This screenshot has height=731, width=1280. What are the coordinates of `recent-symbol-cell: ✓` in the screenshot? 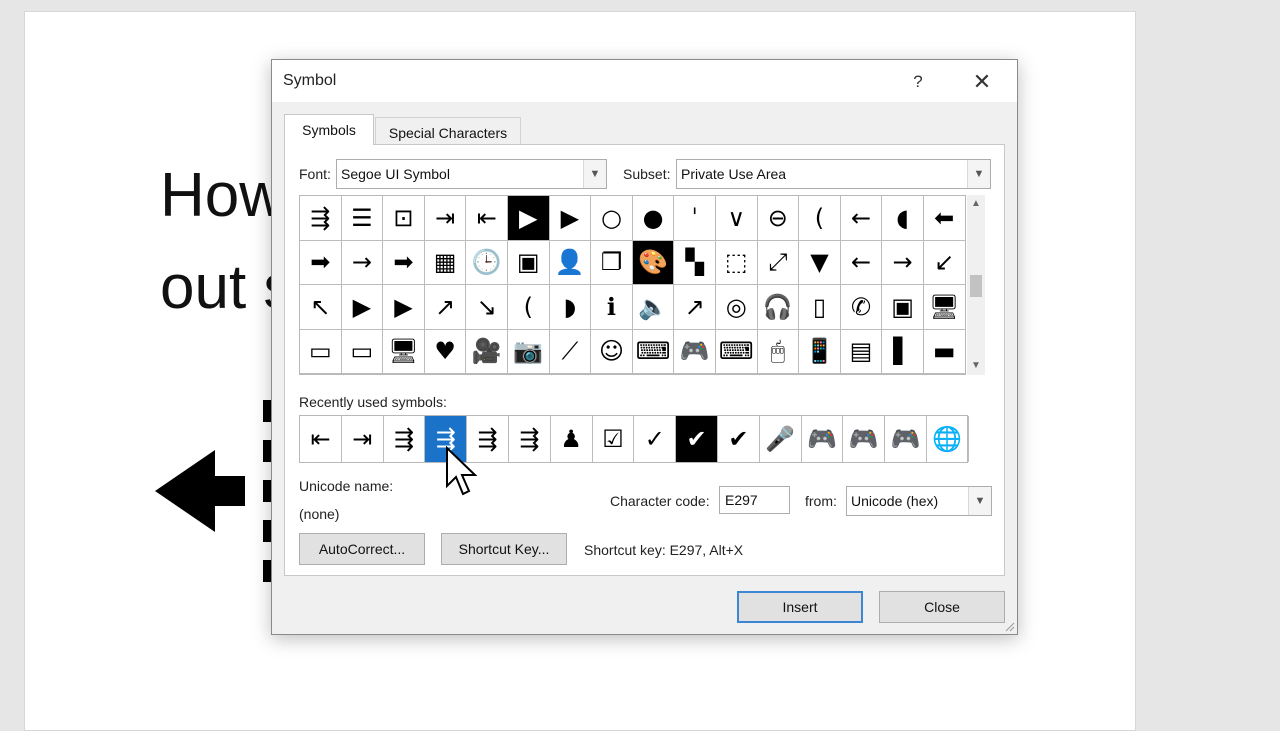 It's located at (655, 439).